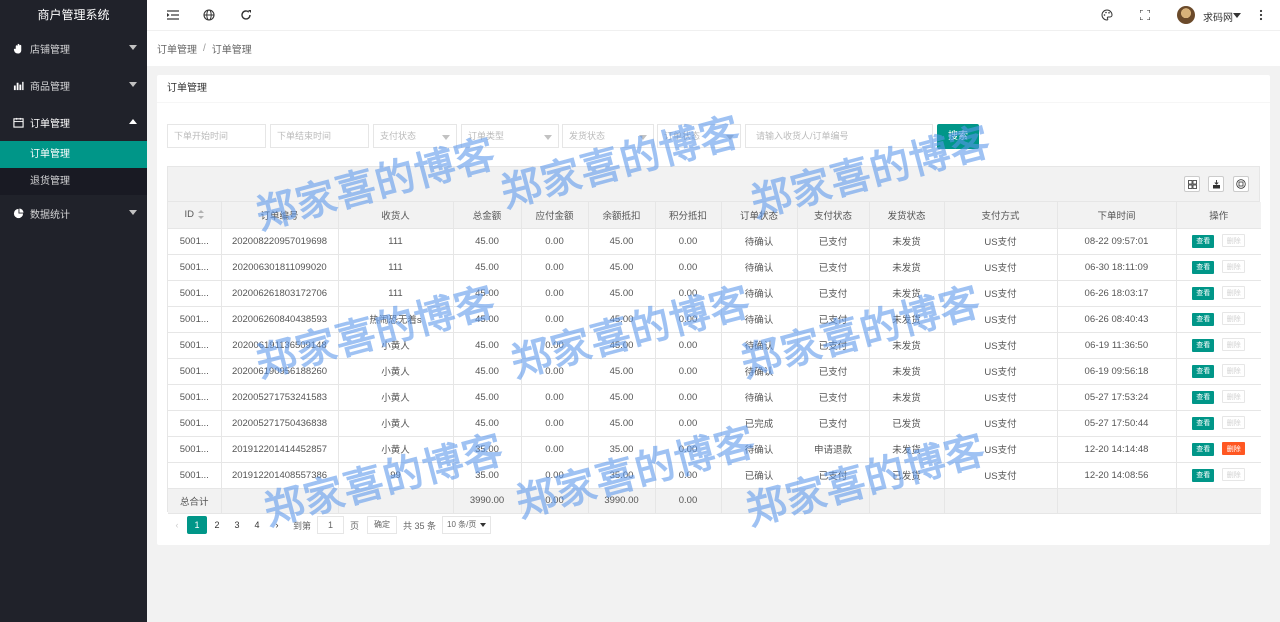 This screenshot has width=1280, height=622. I want to click on page-button: 2, so click(217, 525).